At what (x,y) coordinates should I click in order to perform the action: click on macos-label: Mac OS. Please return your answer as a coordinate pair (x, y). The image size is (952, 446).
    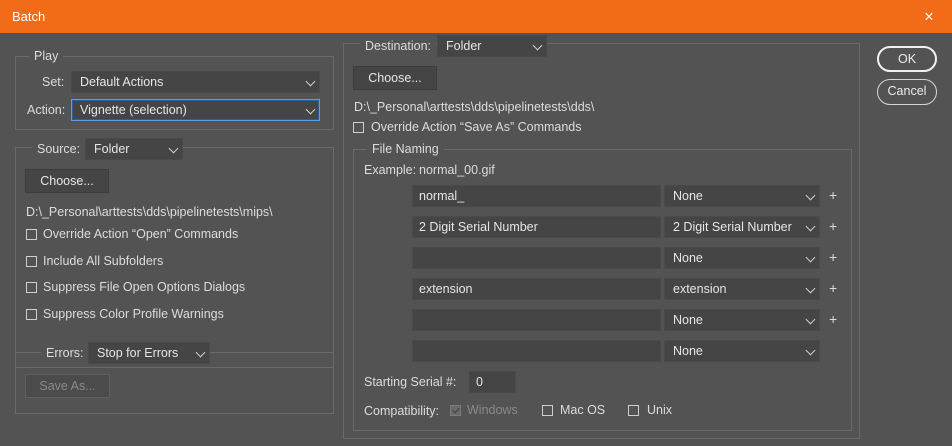
    Looking at the image, I should click on (583, 410).